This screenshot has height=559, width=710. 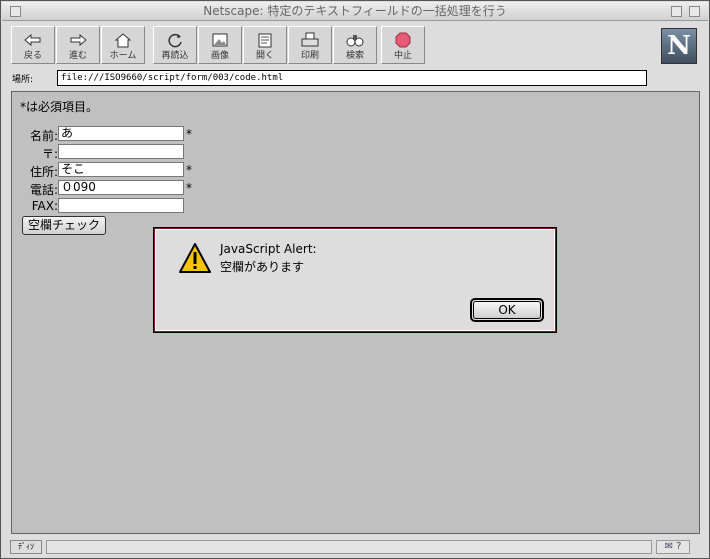 What do you see at coordinates (262, 267) in the screenshot?
I see `alert-message: 空欄があります` at bounding box center [262, 267].